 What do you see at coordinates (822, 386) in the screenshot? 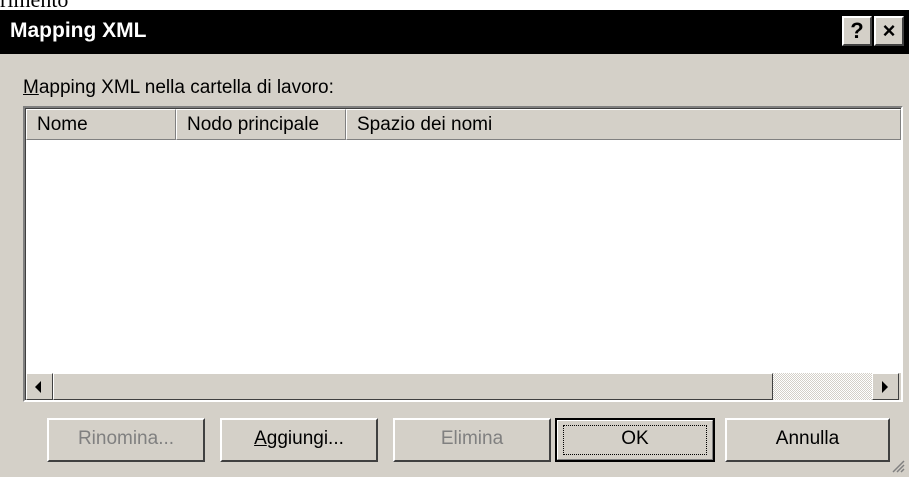
I see `scroll-track` at bounding box center [822, 386].